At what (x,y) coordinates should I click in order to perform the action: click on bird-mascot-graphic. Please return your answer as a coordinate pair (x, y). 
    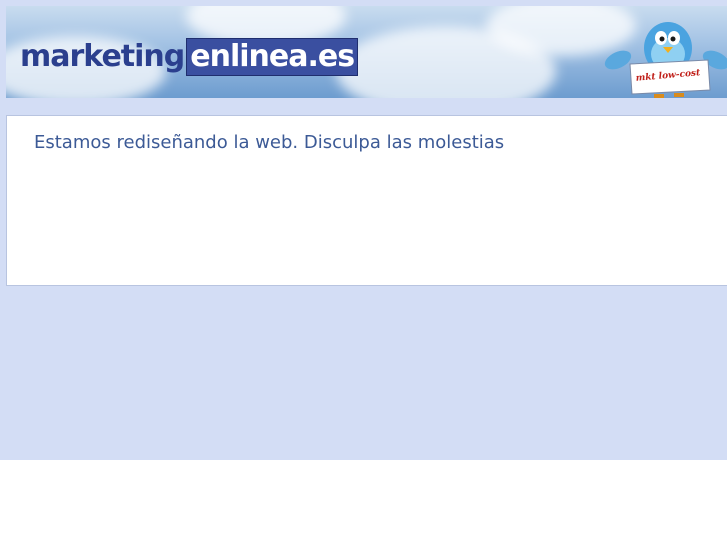
    Looking at the image, I should click on (665, 60).